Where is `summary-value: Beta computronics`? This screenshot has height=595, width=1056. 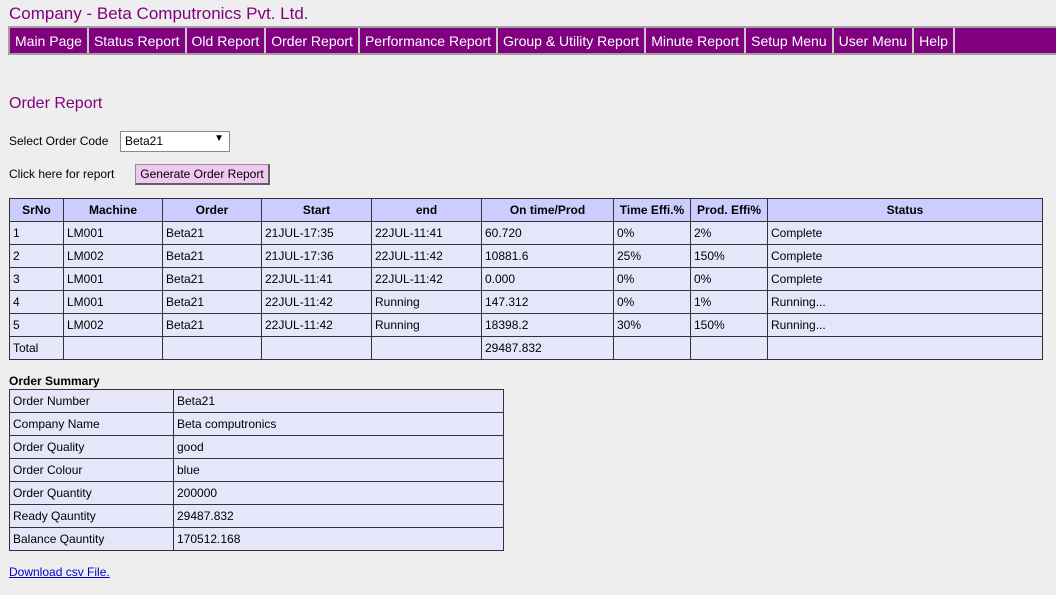
summary-value: Beta computronics is located at coordinates (338, 424).